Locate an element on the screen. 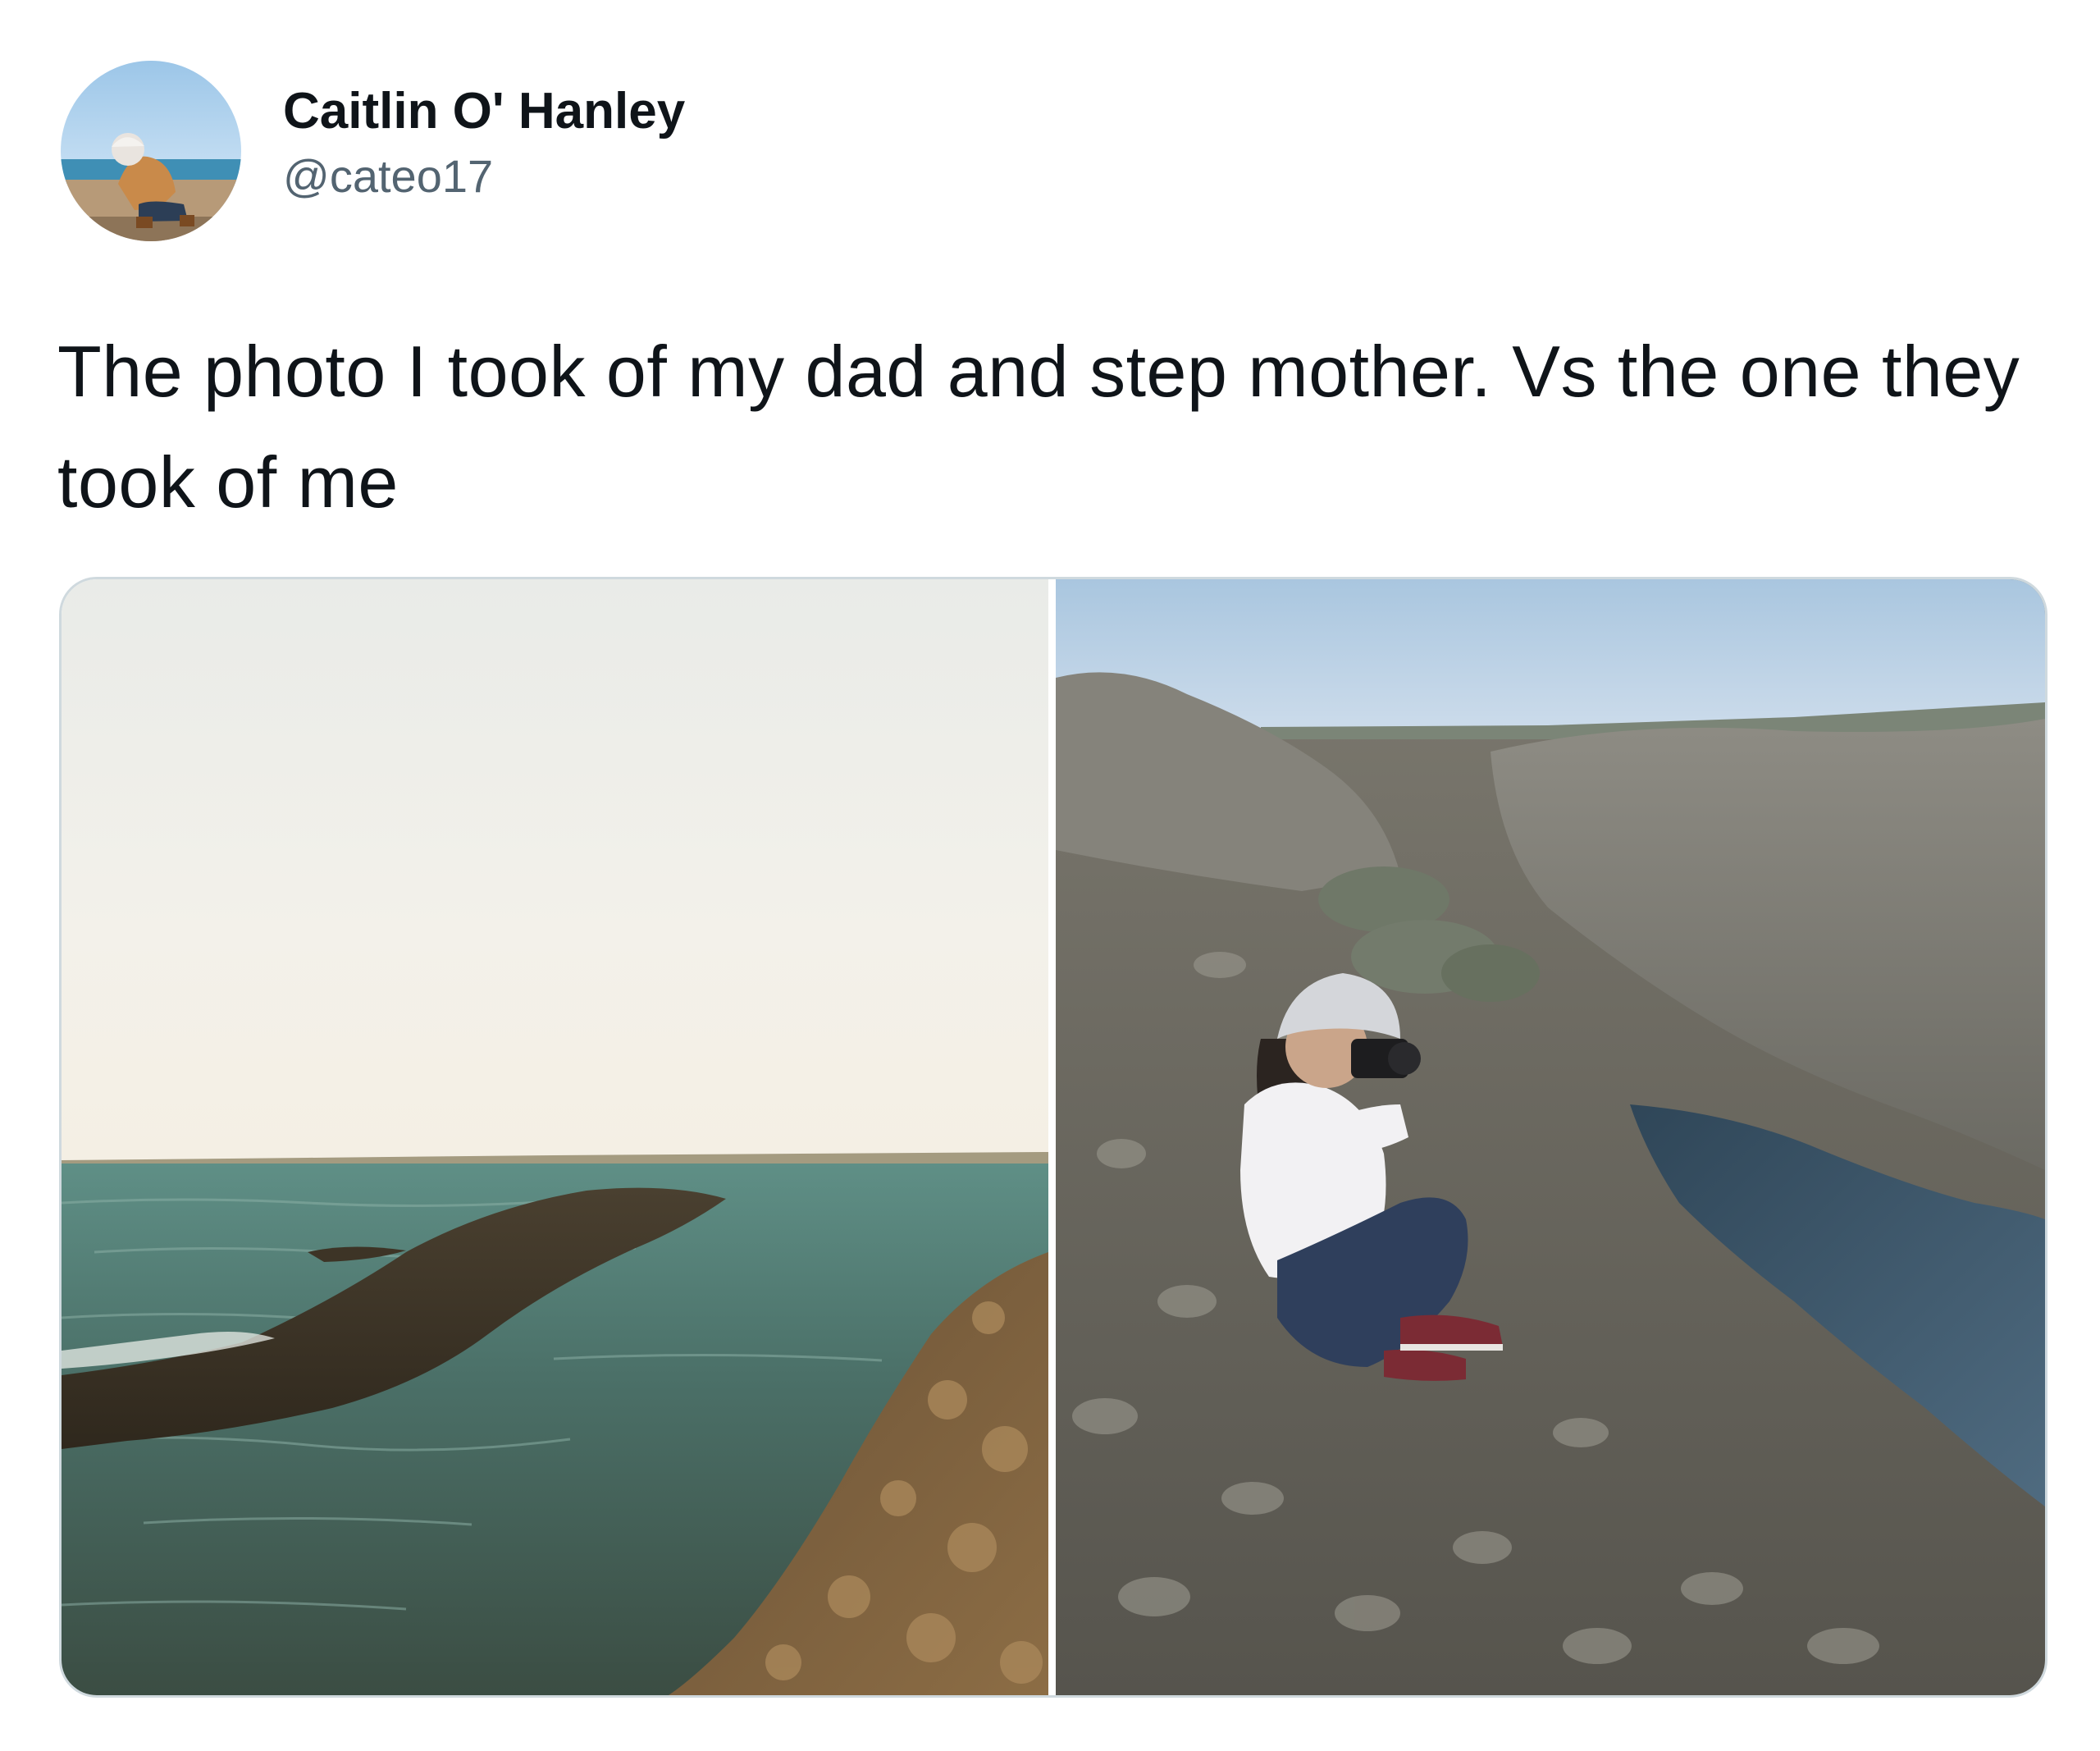  tweet-author: Caitlin O' Hanley @cateo17 is located at coordinates (484, 142).